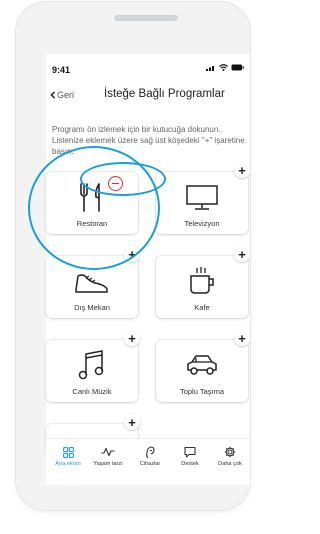  I want to click on navigation-bar: Geri İsteğe Bağlı Programlar, so click(148, 95).